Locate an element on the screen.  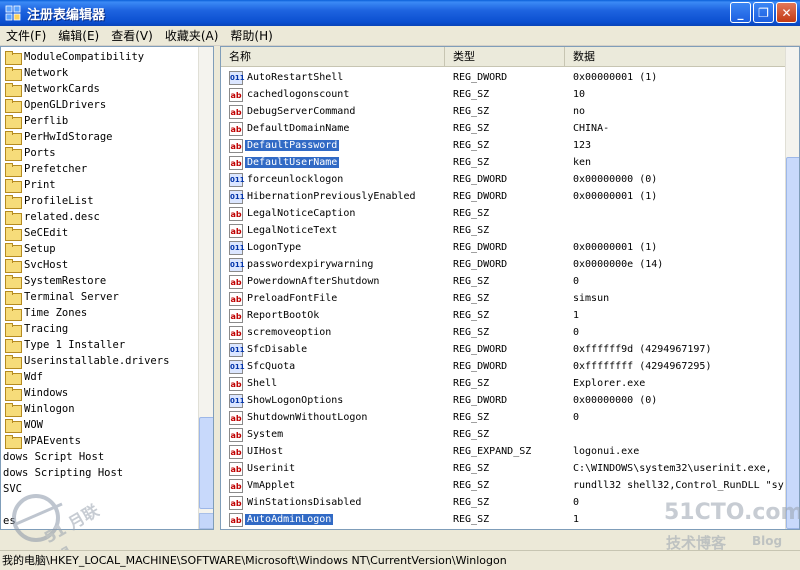
value-row: ab PreloadFontFile REG_SZ simsun is located at coordinates (503, 298).